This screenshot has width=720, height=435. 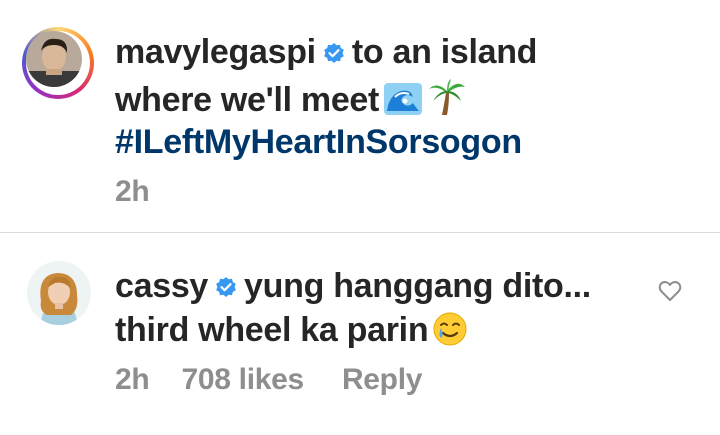 What do you see at coordinates (450, 333) in the screenshot?
I see `smiling-tear-emoji-icon` at bounding box center [450, 333].